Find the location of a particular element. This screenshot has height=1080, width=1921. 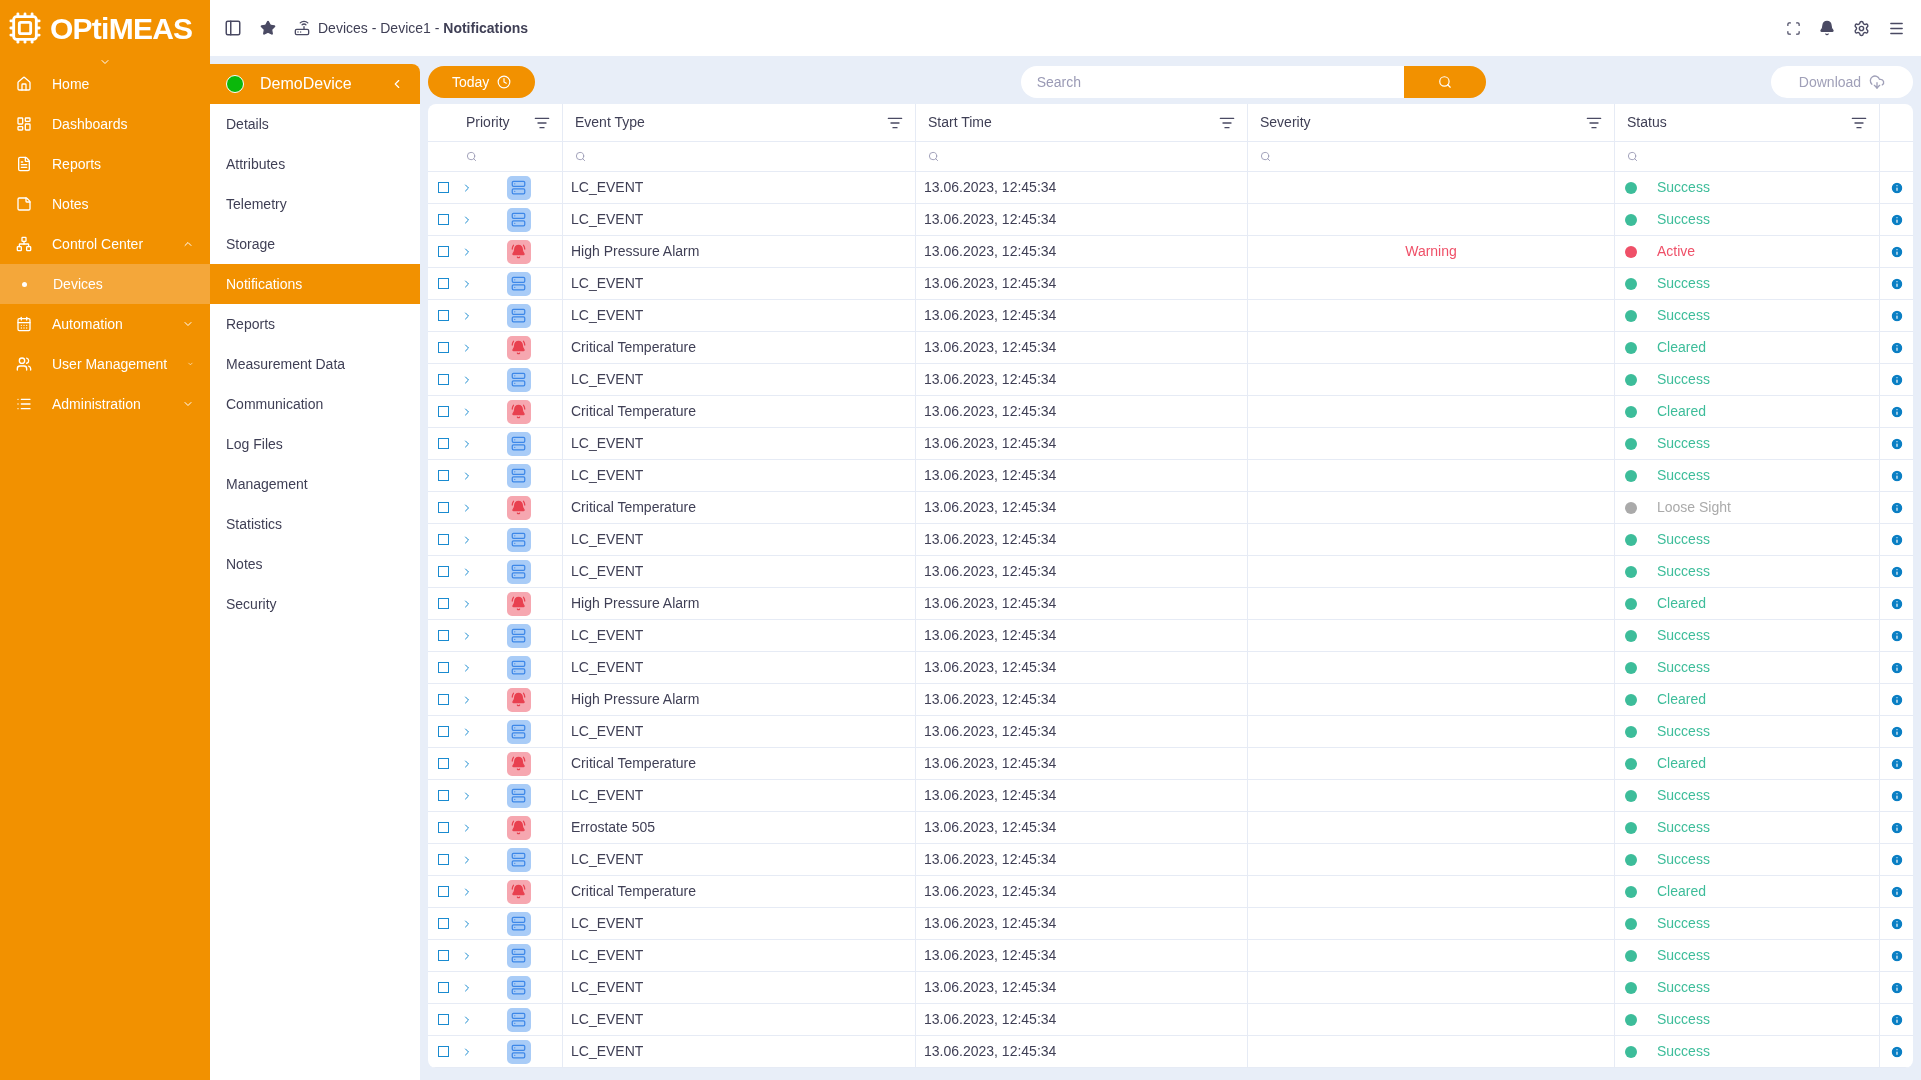

device-name: DemoDevice is located at coordinates (306, 84).